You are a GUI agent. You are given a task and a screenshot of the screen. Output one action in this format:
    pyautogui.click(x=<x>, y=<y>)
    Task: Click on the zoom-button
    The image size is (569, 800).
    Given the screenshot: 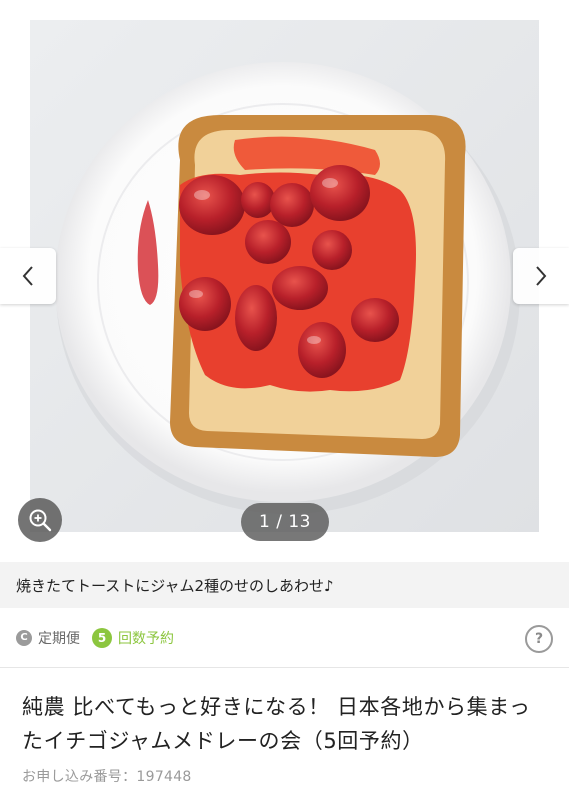 What is the action you would take?
    pyautogui.click(x=40, y=520)
    